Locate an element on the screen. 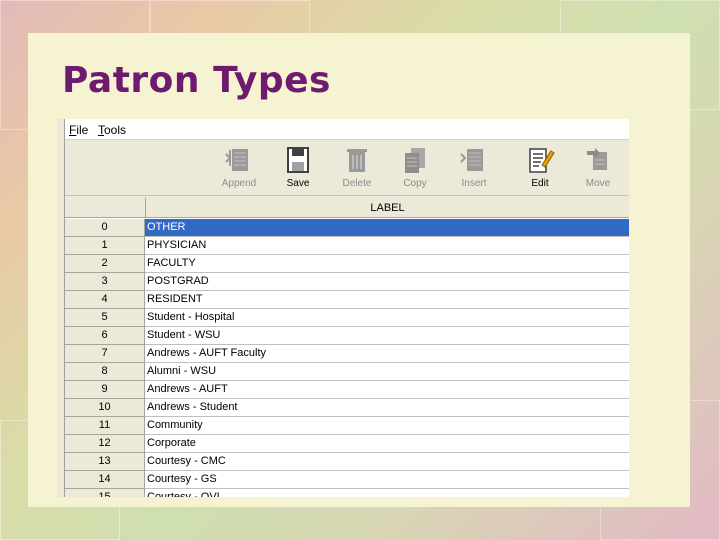  table-row: 1 PHYSICIAN is located at coordinates (347, 246).